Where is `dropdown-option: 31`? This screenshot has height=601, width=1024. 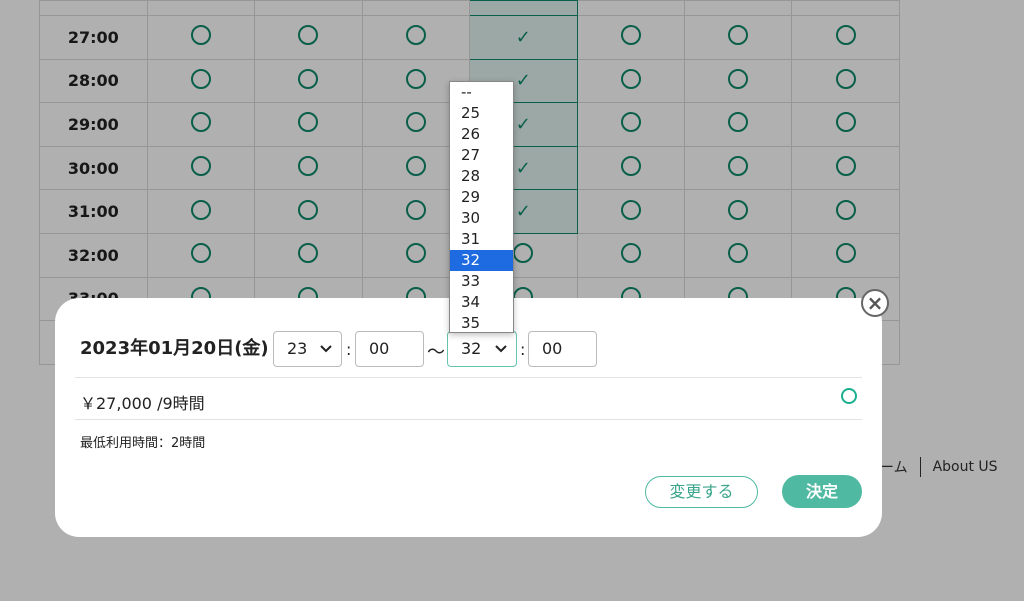 dropdown-option: 31 is located at coordinates (481, 239).